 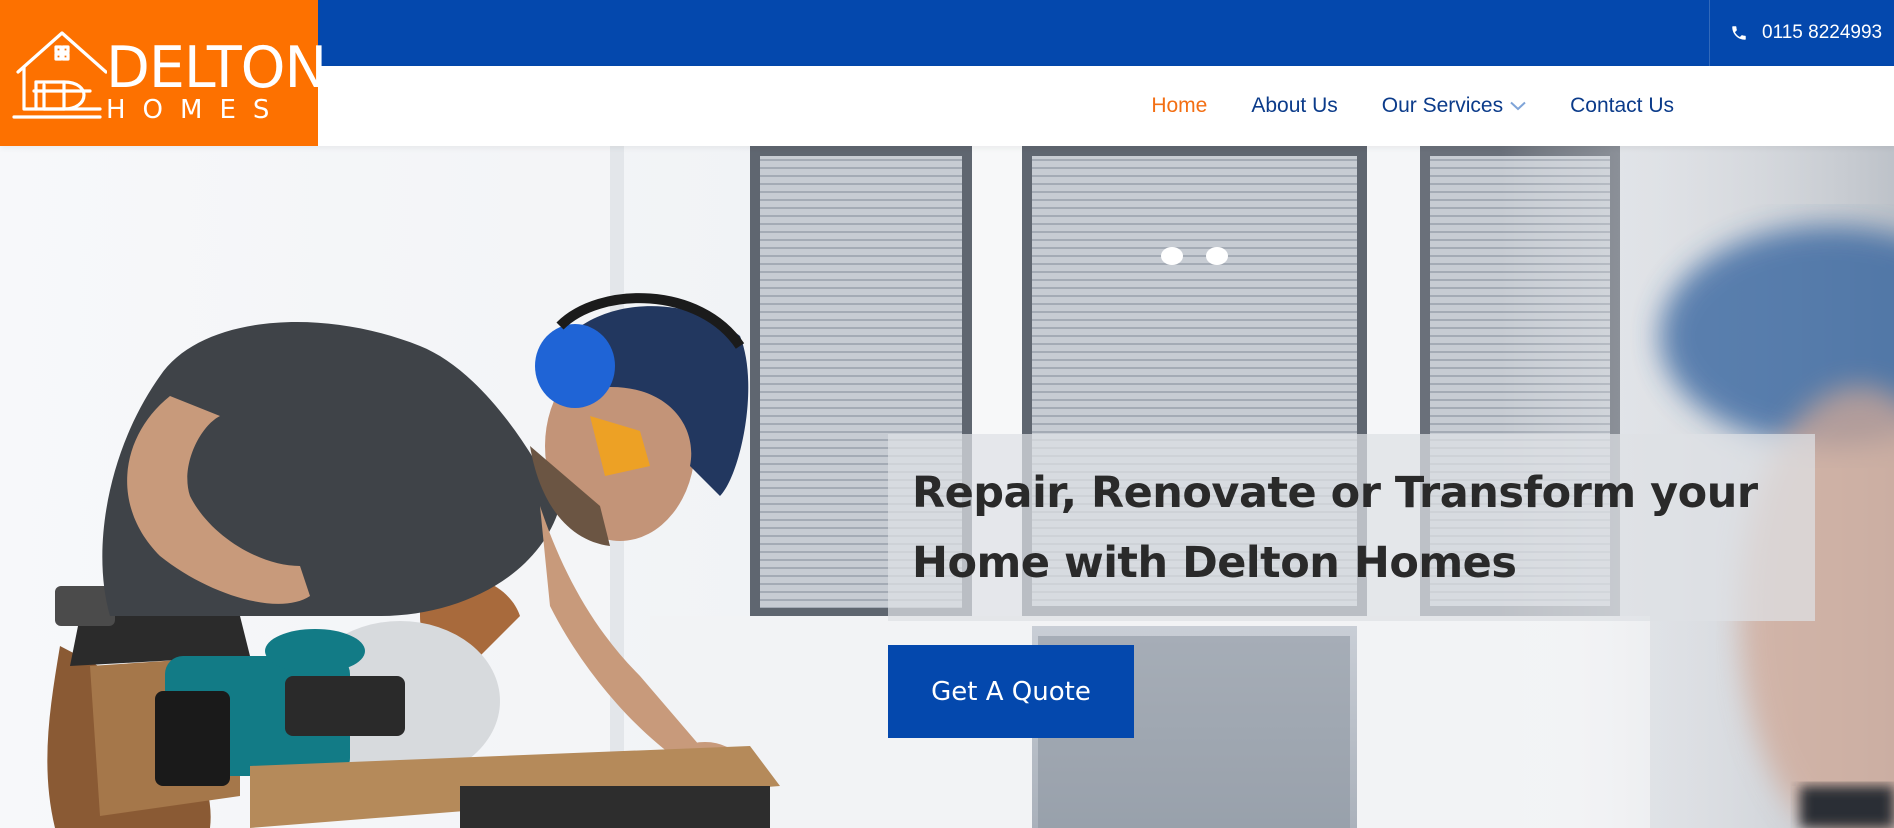 I want to click on nav-about-us-label: About Us, so click(x=1294, y=105).